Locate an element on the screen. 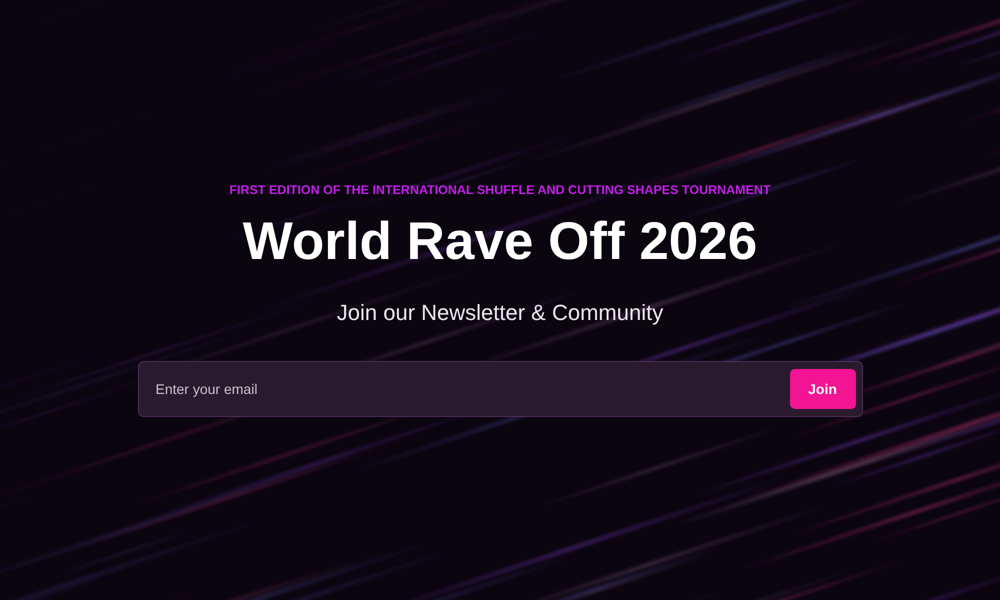  newsletter-subtitle: Join our Newsletter & Community is located at coordinates (500, 312).